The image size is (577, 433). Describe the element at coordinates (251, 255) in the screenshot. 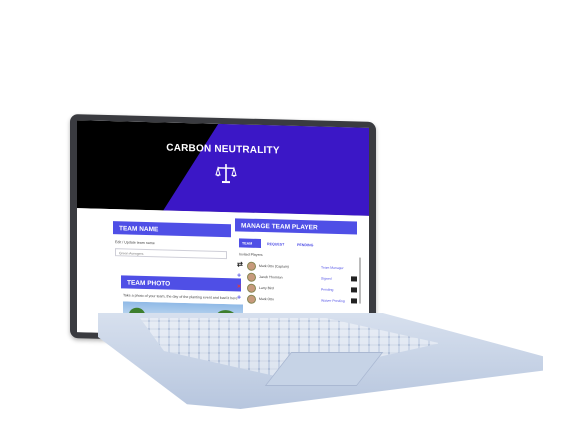

I see `invited-players-label: Invited Players` at that location.